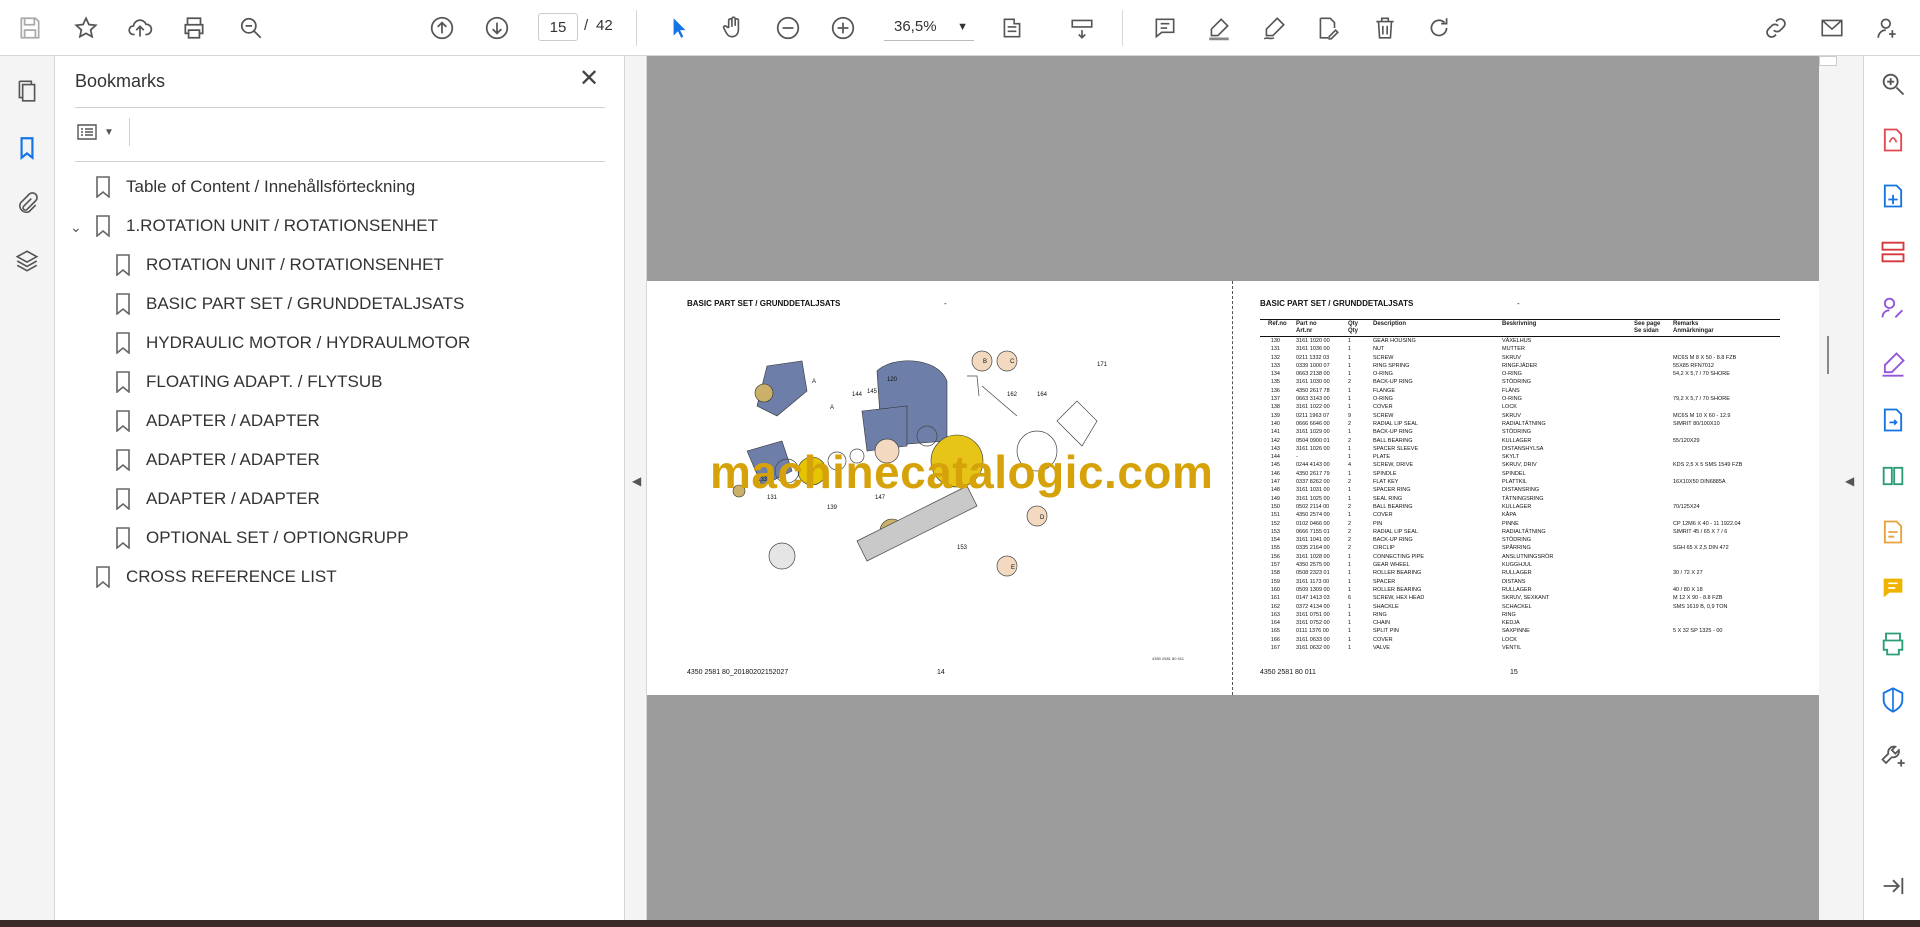  Describe the element at coordinates (1313, 440) in the screenshot. I see `cell-part-no: 0504 0900 01` at that location.